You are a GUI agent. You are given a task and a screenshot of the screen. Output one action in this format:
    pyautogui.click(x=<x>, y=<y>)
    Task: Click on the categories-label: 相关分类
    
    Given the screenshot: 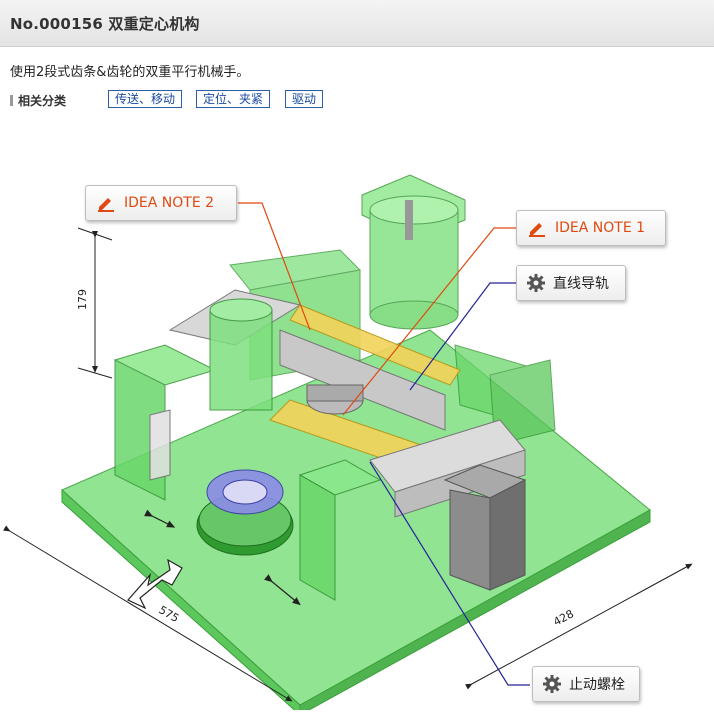 What is the action you would take?
    pyautogui.click(x=38, y=100)
    